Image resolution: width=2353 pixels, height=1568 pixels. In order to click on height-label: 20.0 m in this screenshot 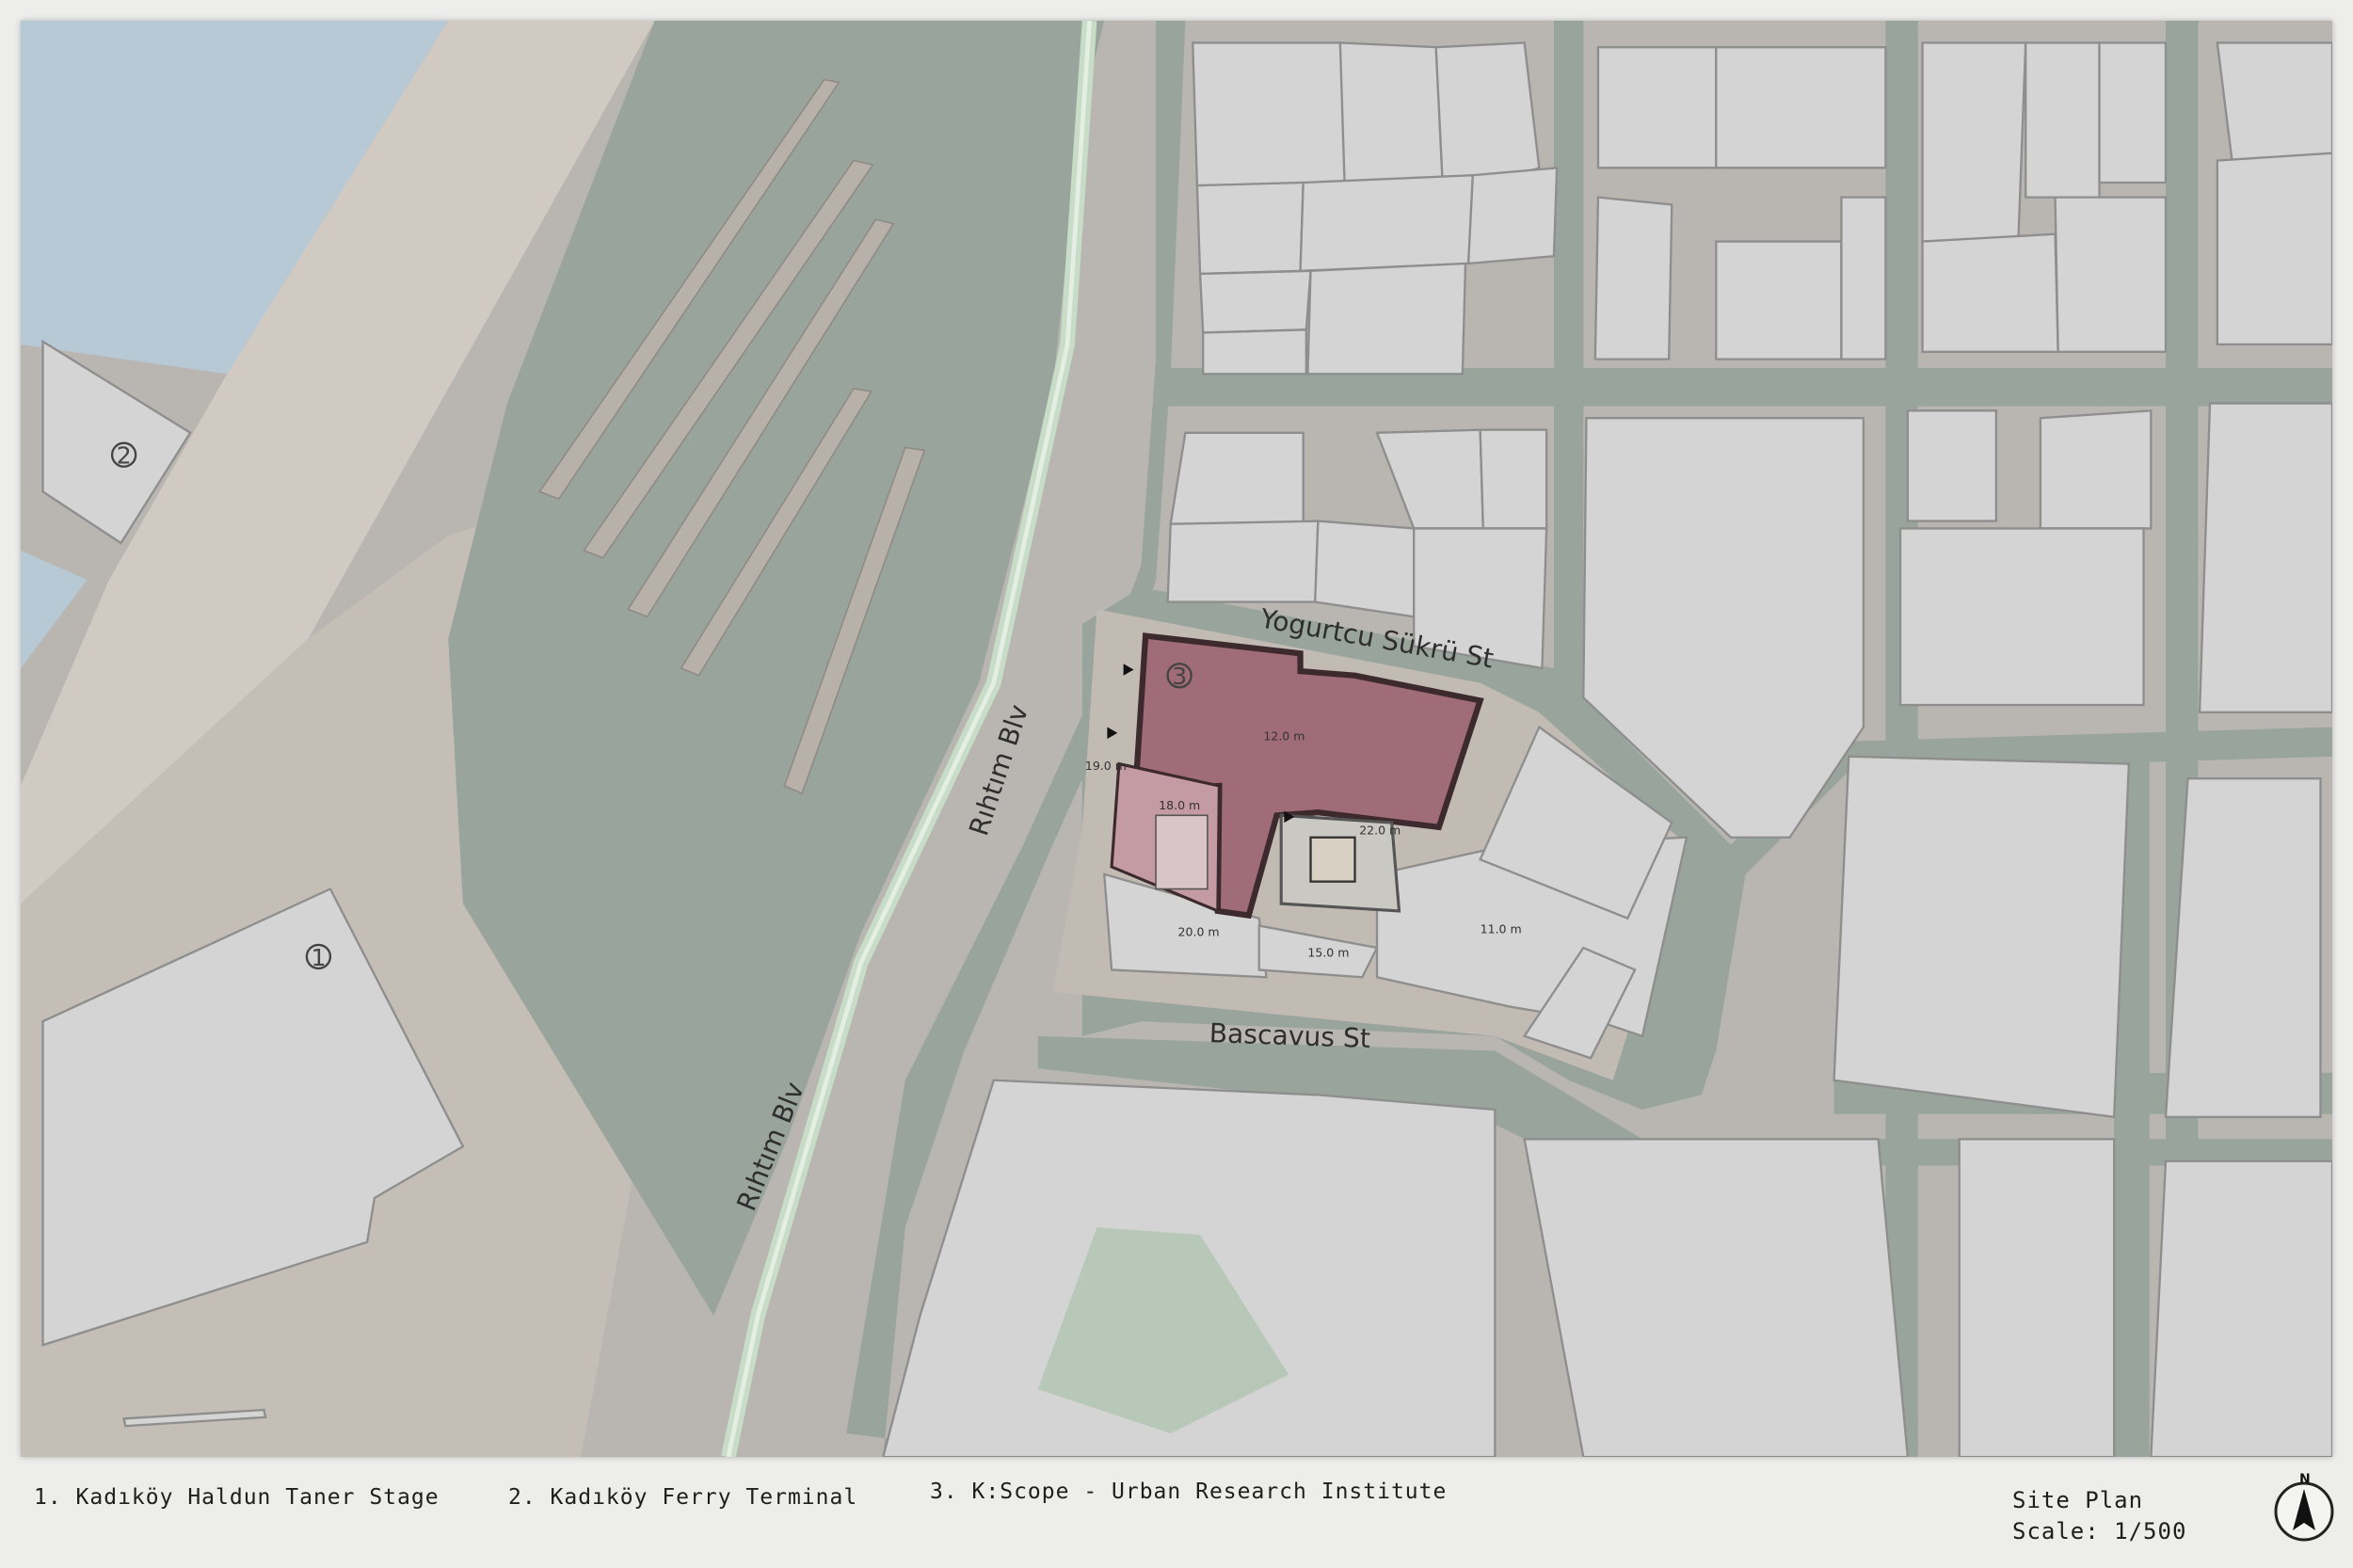, I will do `click(1199, 932)`.